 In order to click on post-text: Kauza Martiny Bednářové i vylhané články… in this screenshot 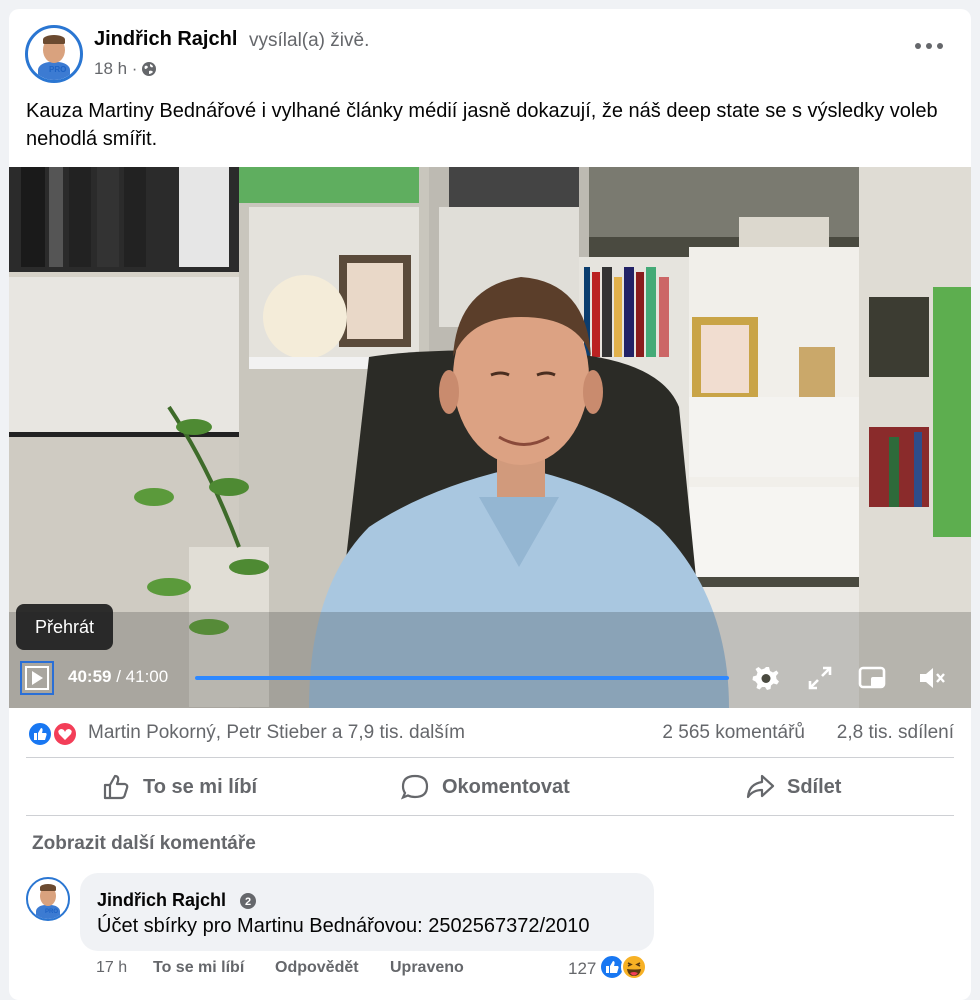, I will do `click(482, 125)`.